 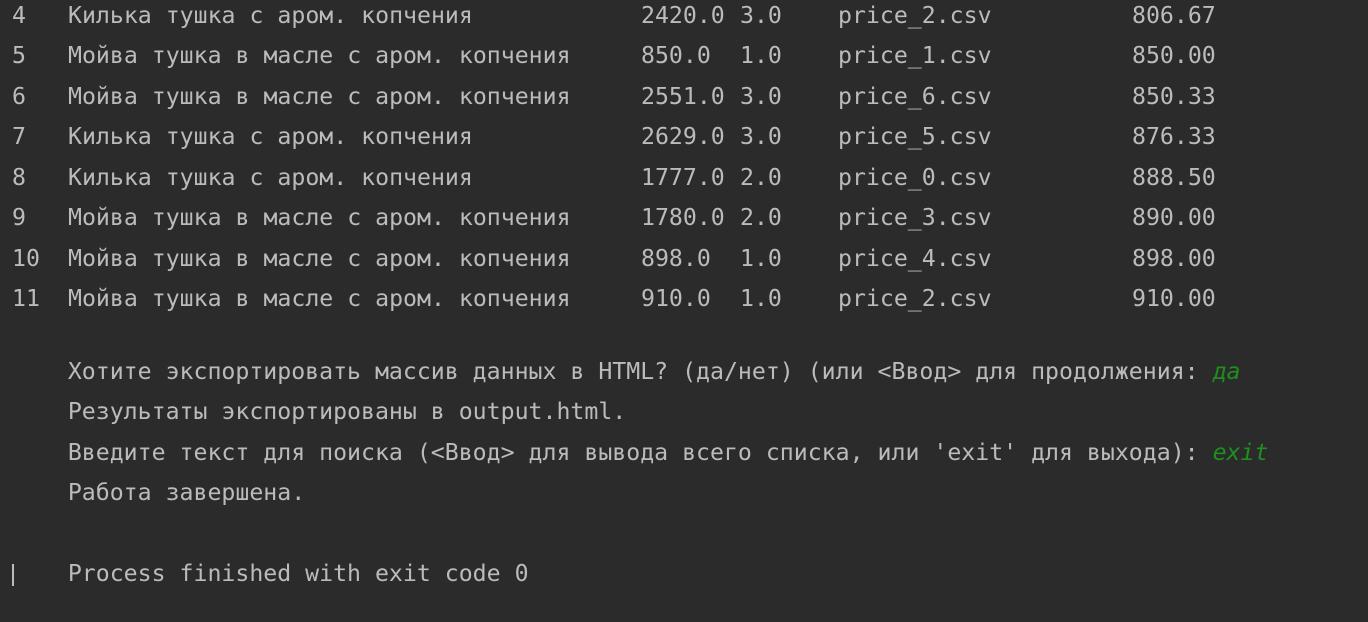 What do you see at coordinates (683, 96) in the screenshot?
I see `row-price: 2551.0` at bounding box center [683, 96].